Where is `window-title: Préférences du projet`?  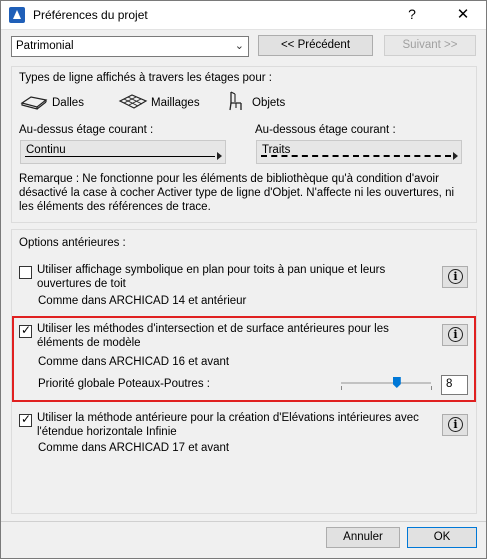
window-title: Préférences du projet is located at coordinates (90, 15).